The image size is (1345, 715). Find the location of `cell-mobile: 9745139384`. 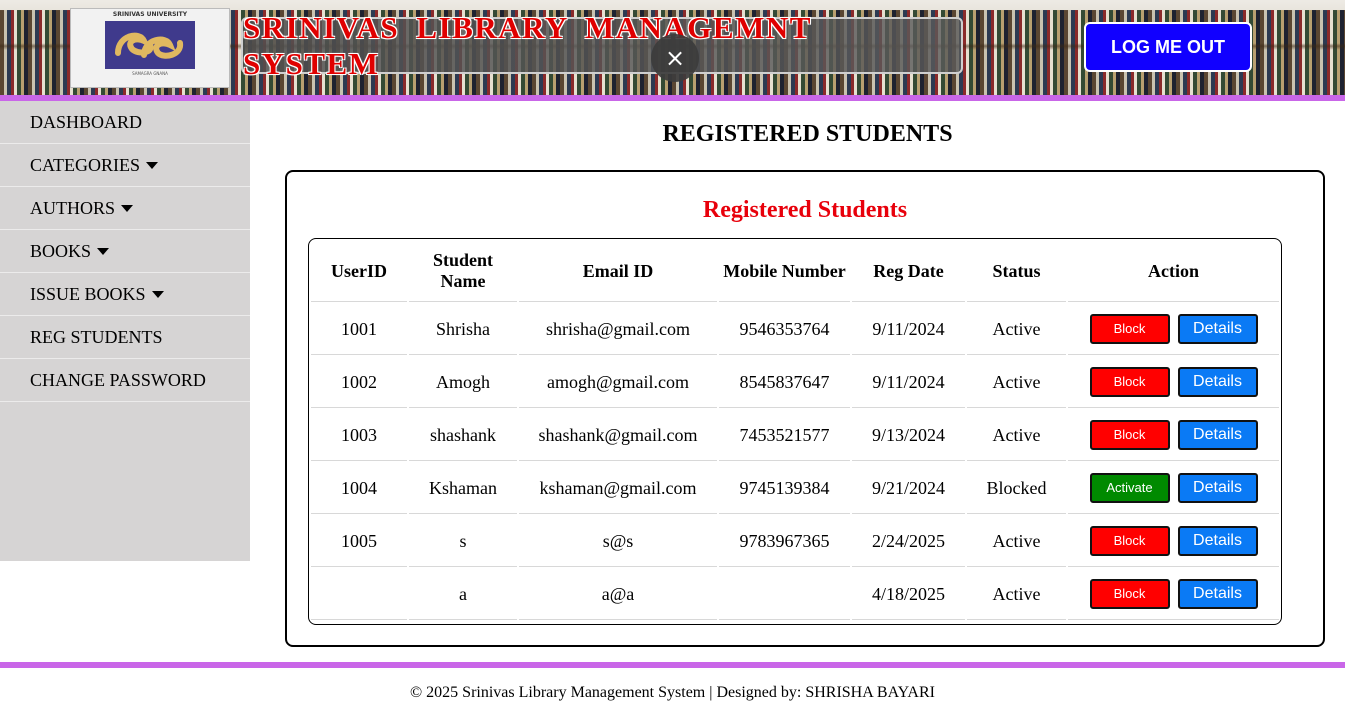

cell-mobile: 9745139384 is located at coordinates (784, 488).